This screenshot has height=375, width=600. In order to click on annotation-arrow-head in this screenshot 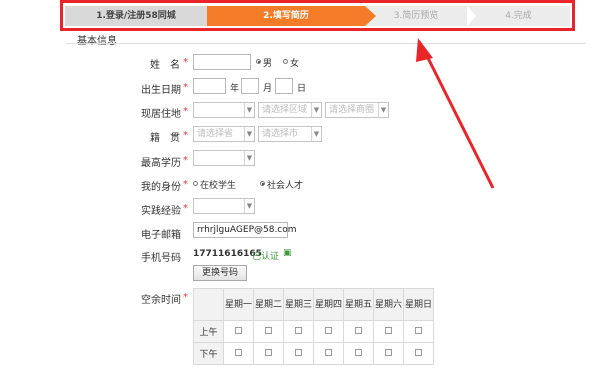, I will do `click(424, 50)`.